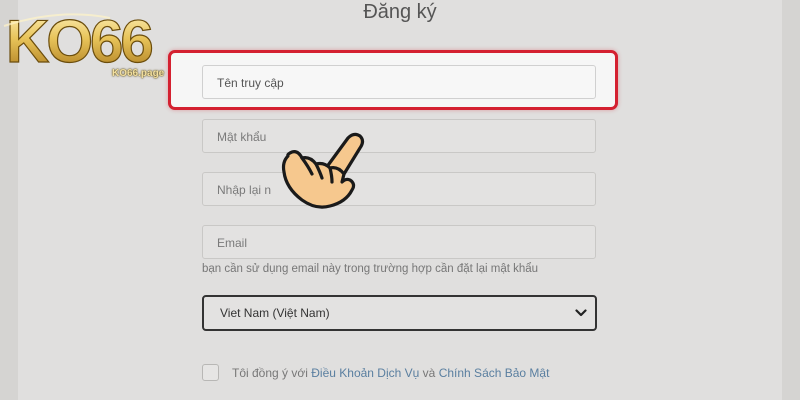 The width and height of the screenshot is (800, 400). Describe the element at coordinates (399, 136) in the screenshot. I see `password-field: Mật khẩu` at that location.